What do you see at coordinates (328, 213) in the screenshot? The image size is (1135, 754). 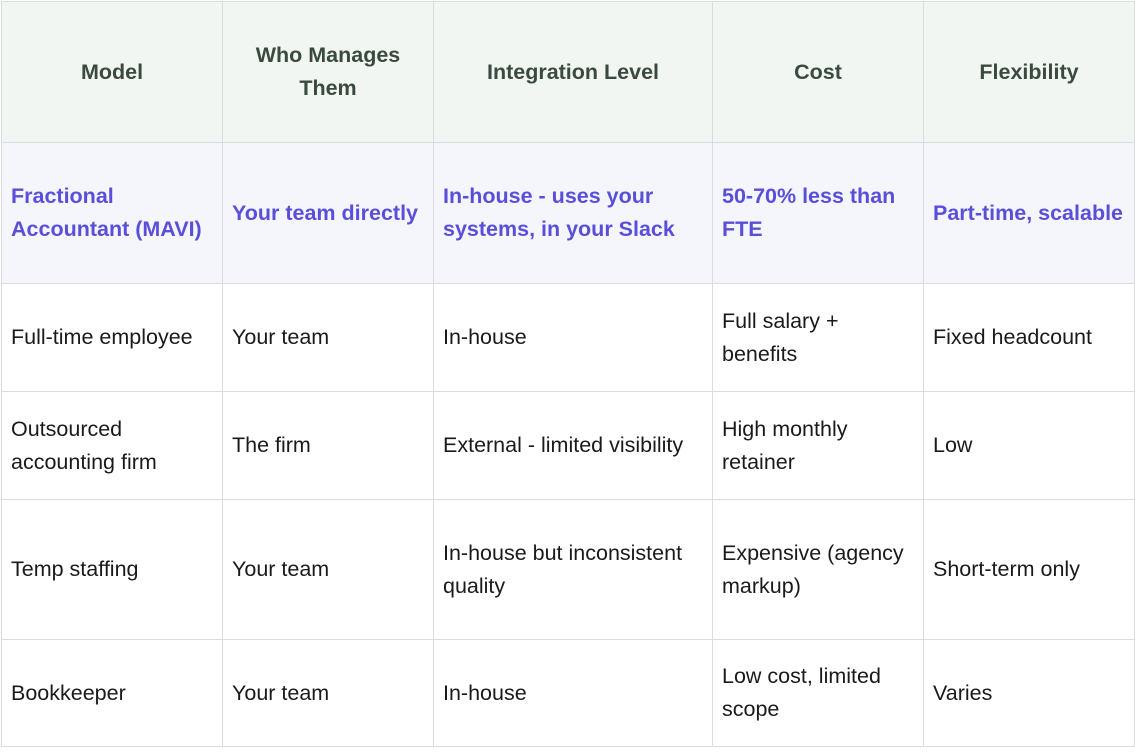 I see `featured-cell-who-manages: Your team directly` at bounding box center [328, 213].